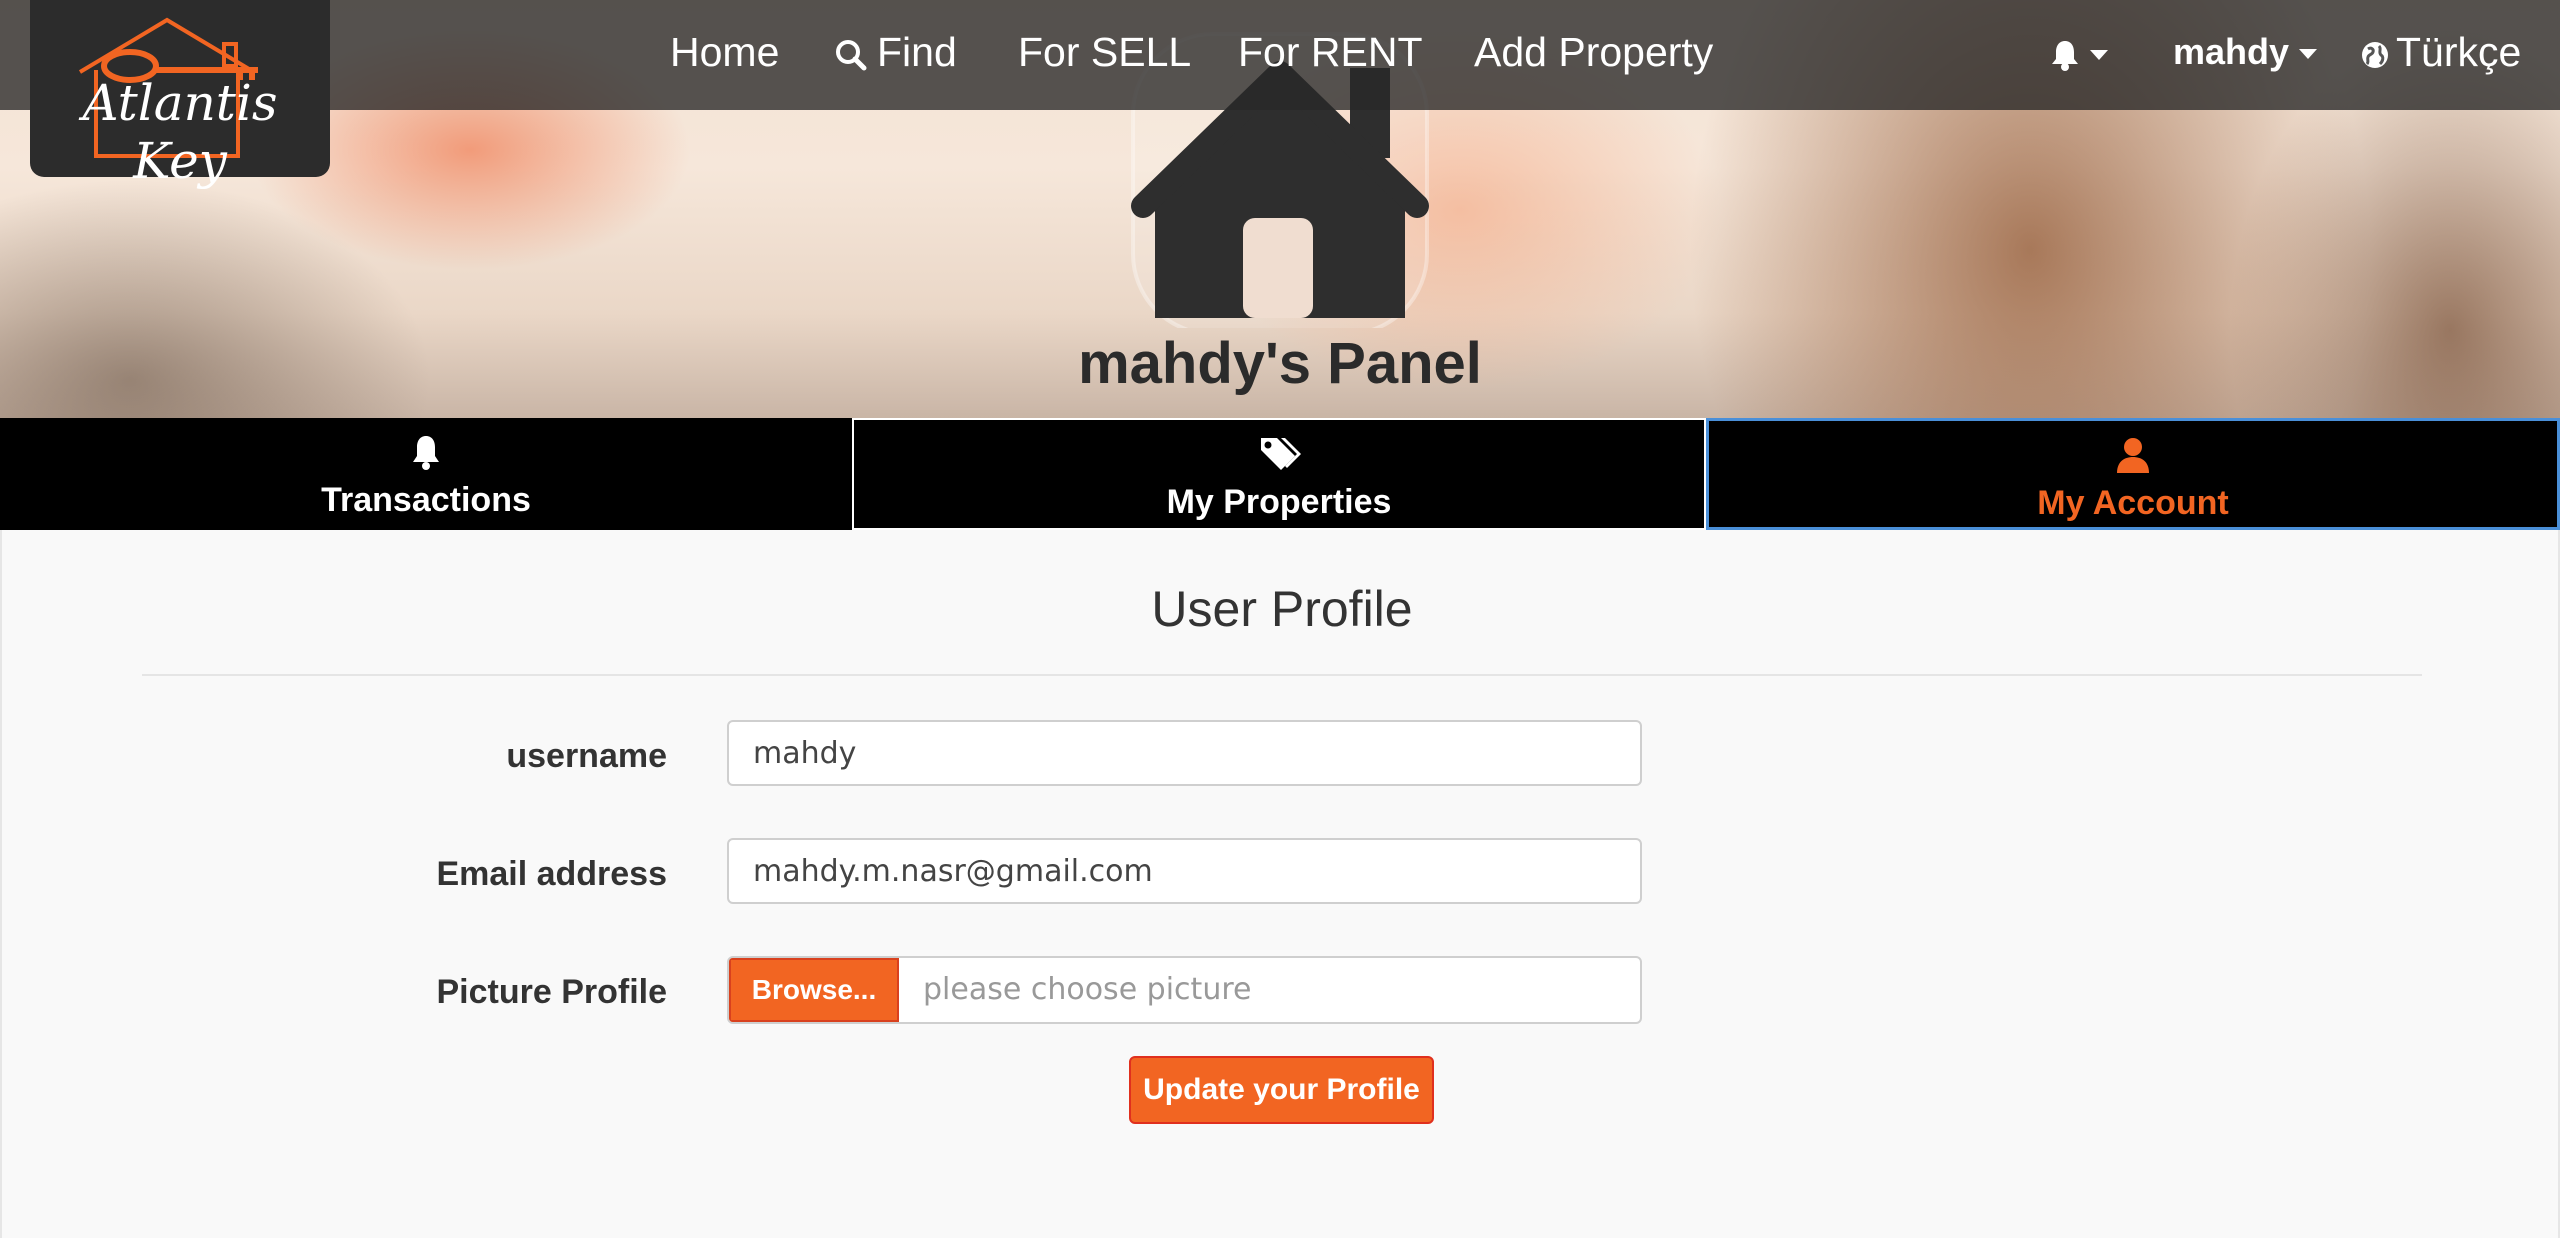 Image resolution: width=2560 pixels, height=1238 pixels. Describe the element at coordinates (426, 500) in the screenshot. I see `tab-transactions-label: Transactions` at that location.